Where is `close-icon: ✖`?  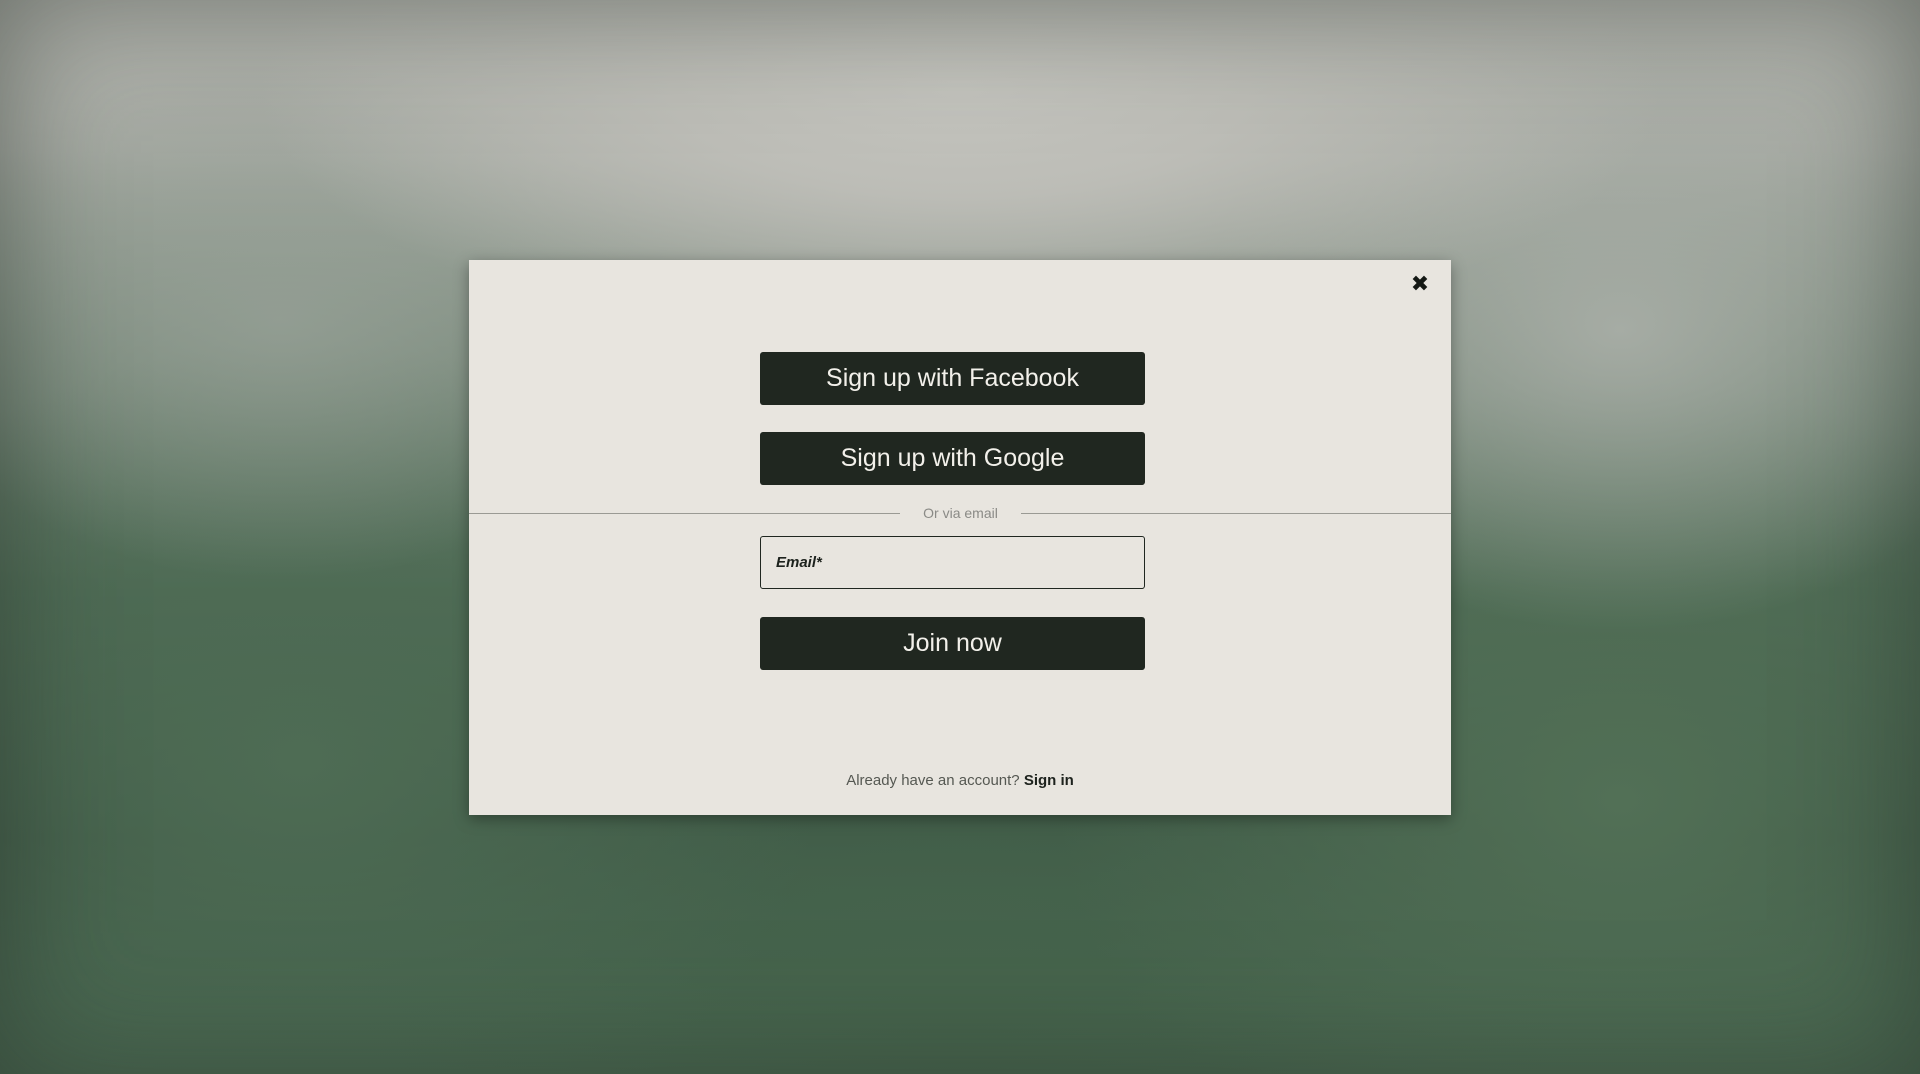
close-icon: ✖ is located at coordinates (1420, 285).